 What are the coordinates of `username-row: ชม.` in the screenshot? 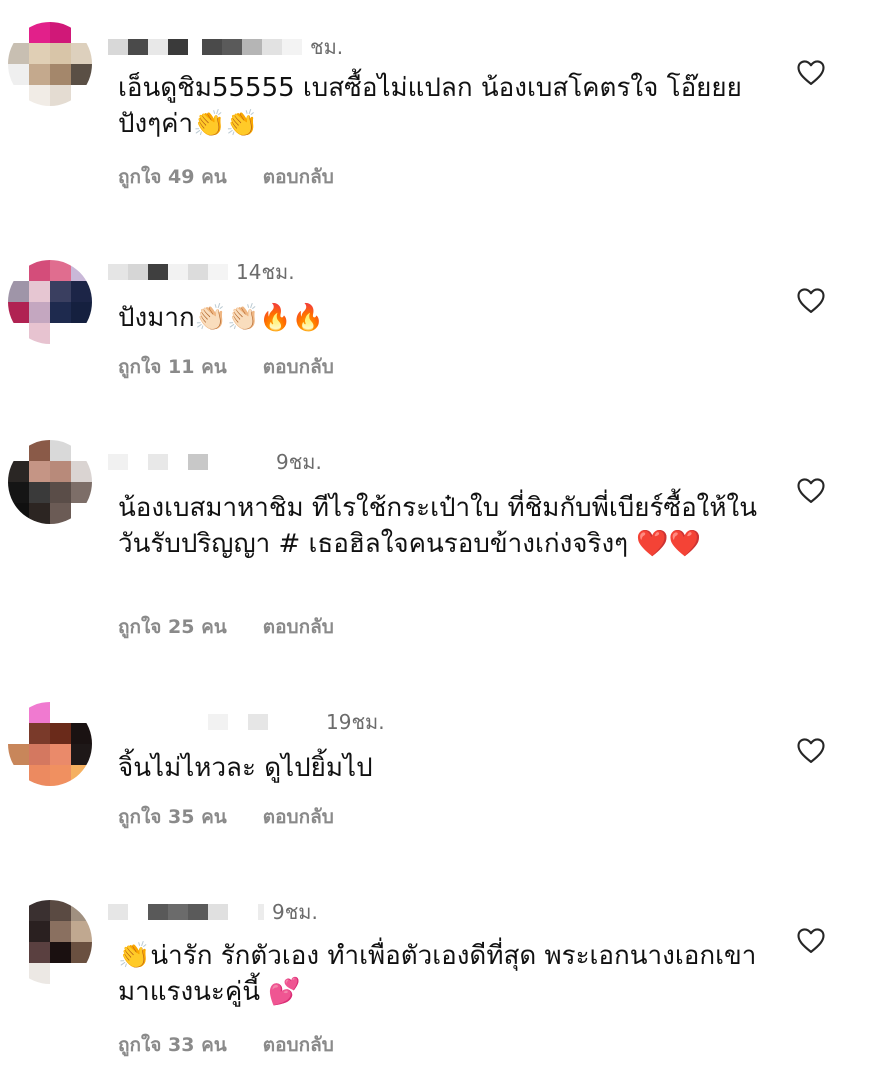 It's located at (225, 47).